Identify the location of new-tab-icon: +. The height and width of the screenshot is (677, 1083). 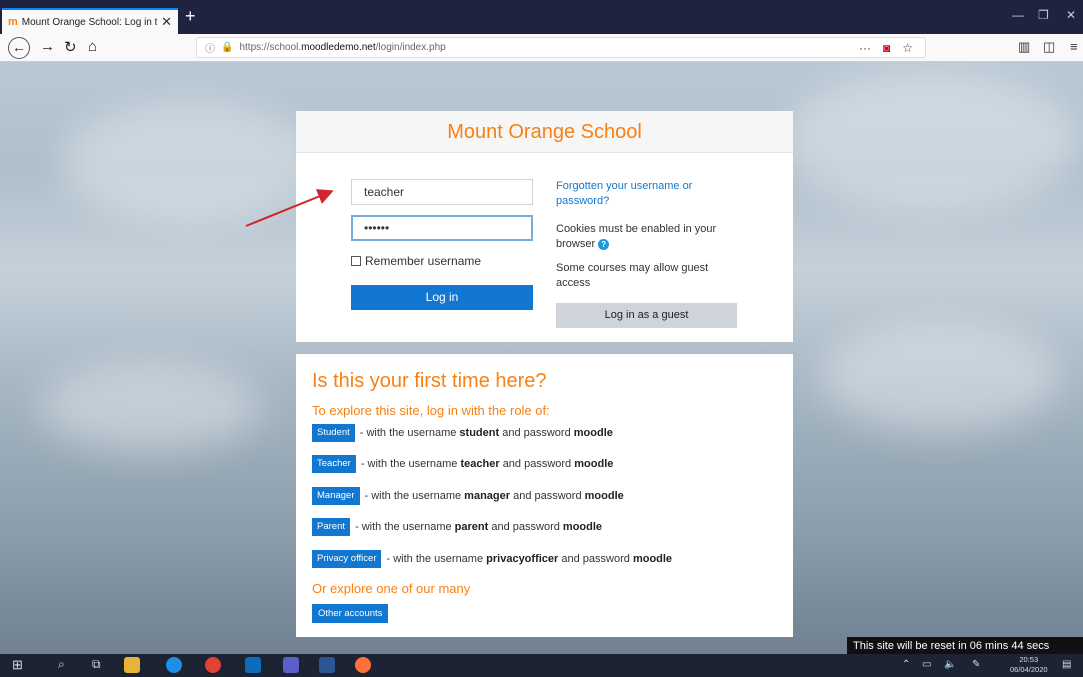
(190, 16).